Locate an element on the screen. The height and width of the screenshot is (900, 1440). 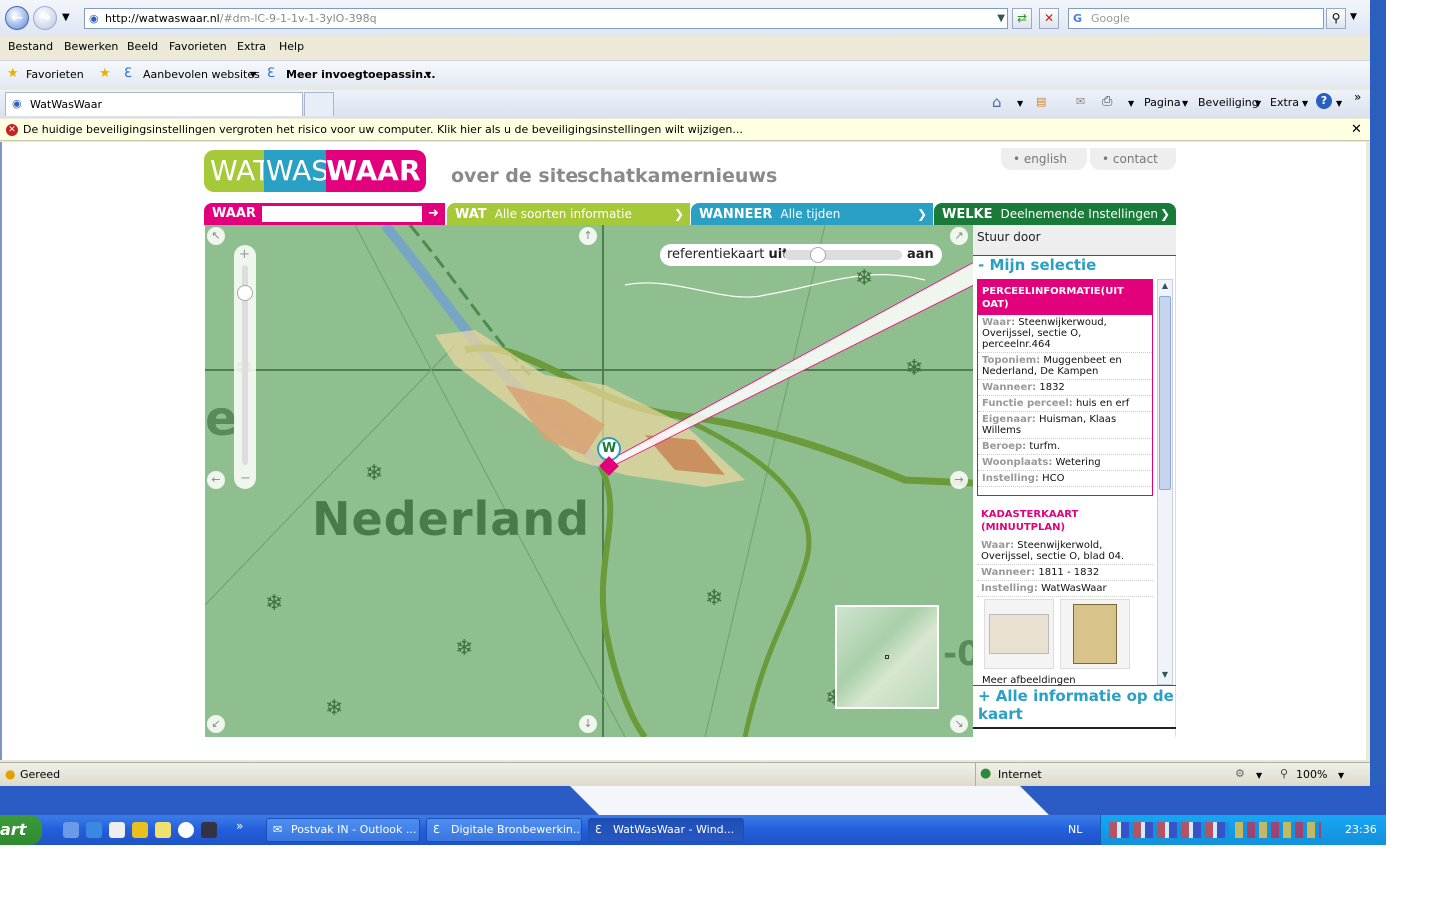
stop-button: ✕ is located at coordinates (1049, 18).